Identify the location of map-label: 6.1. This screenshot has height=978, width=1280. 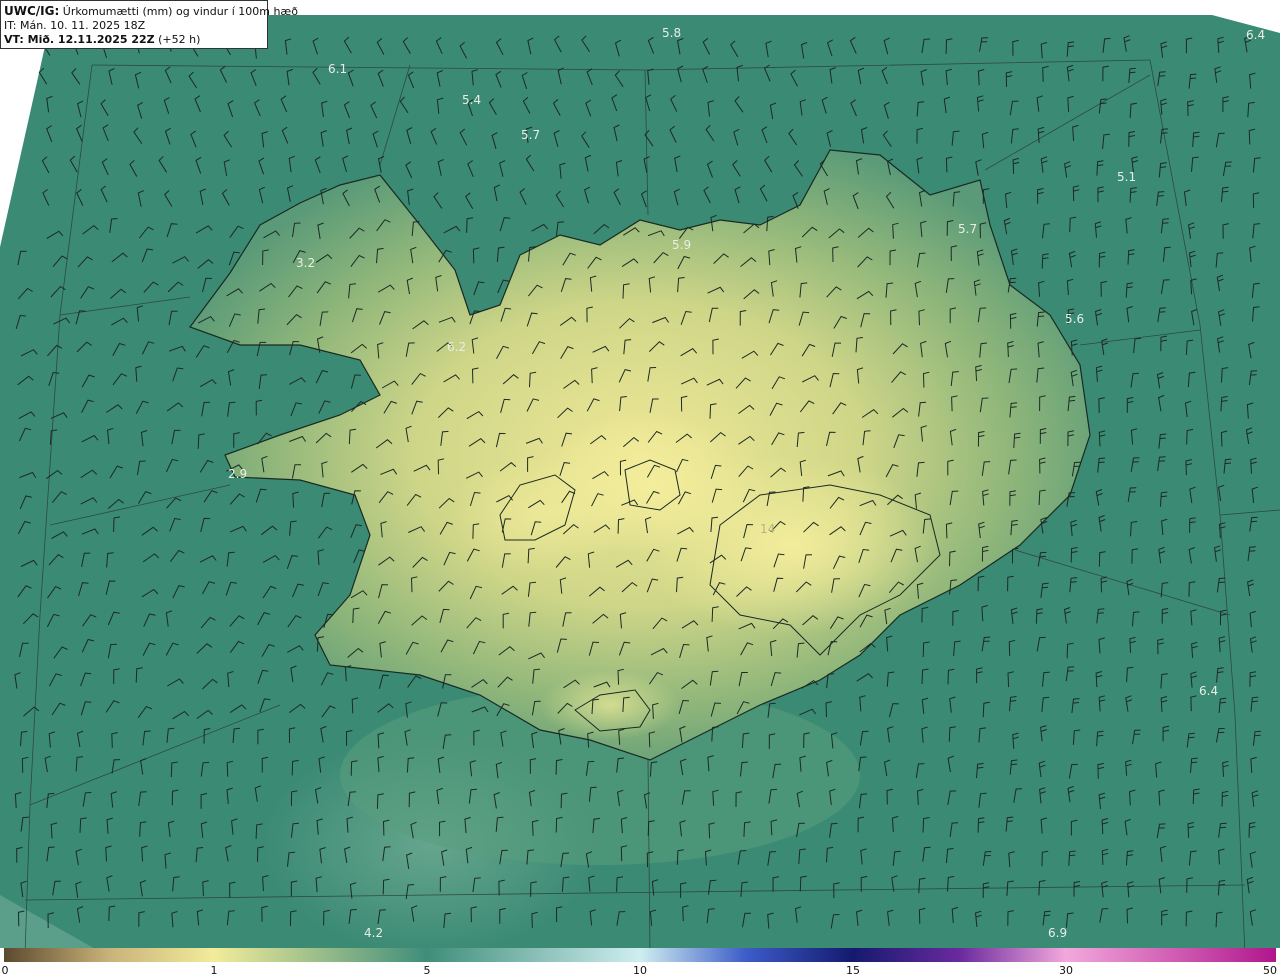
(337, 69).